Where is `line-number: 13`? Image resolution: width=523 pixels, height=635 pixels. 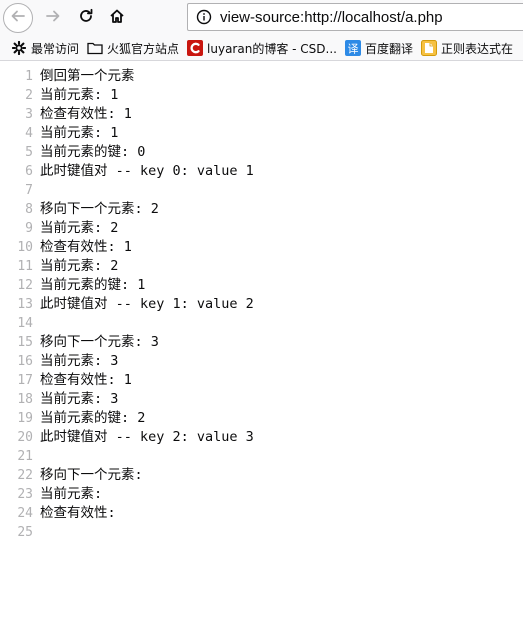 line-number: 13 is located at coordinates (25, 304).